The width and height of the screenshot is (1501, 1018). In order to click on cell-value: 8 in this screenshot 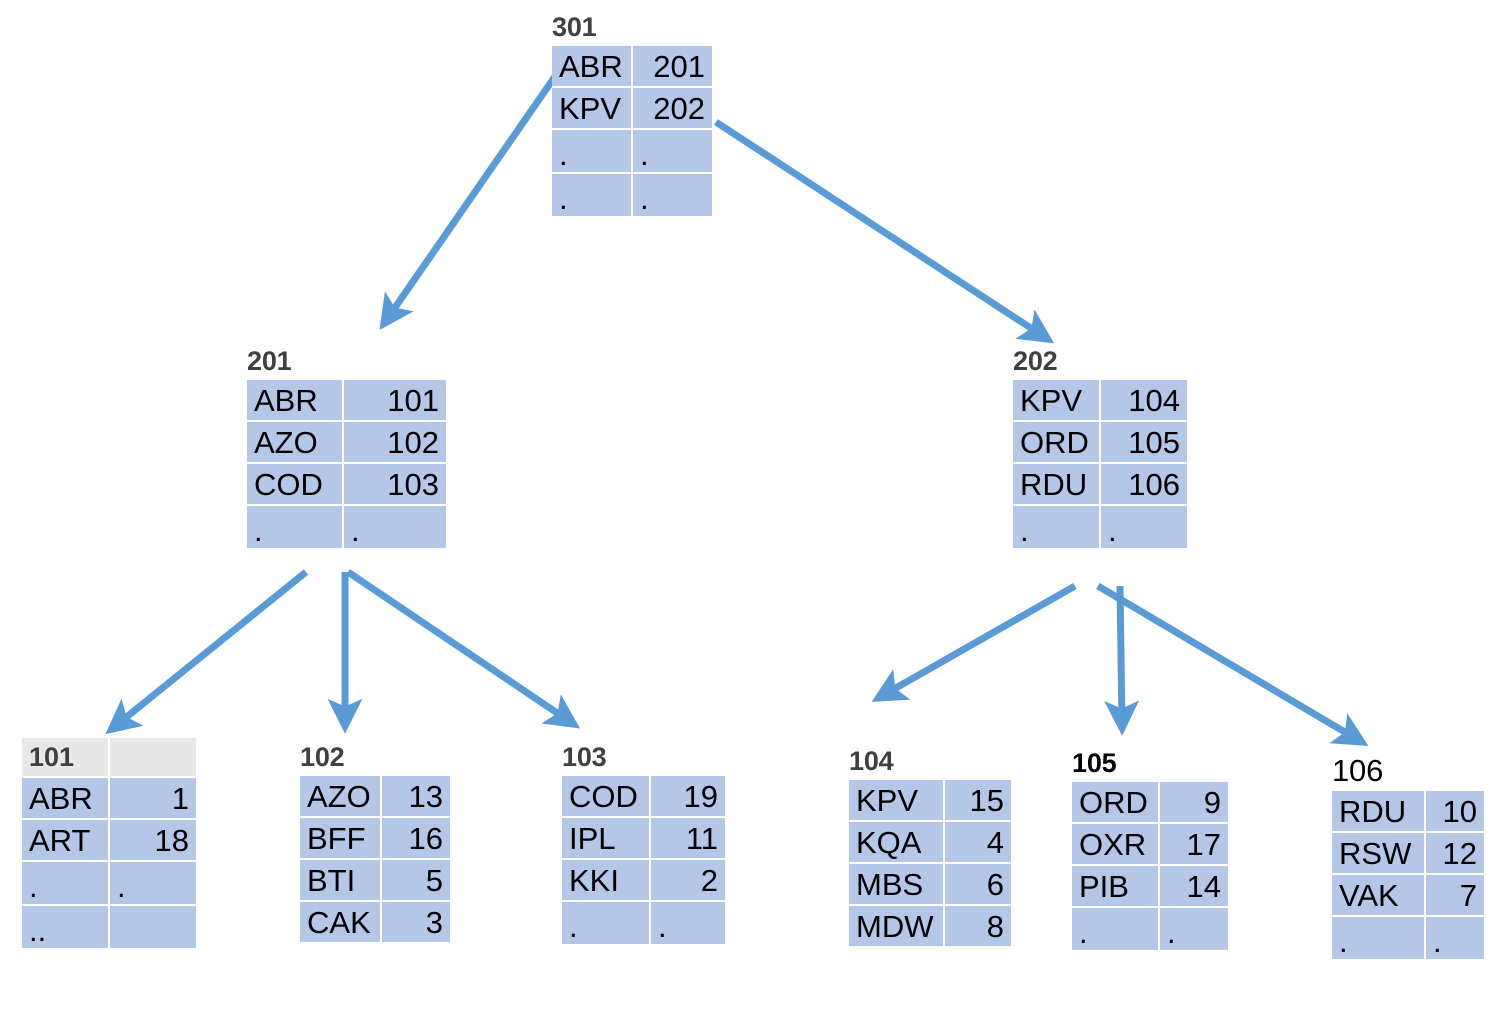, I will do `click(978, 926)`.